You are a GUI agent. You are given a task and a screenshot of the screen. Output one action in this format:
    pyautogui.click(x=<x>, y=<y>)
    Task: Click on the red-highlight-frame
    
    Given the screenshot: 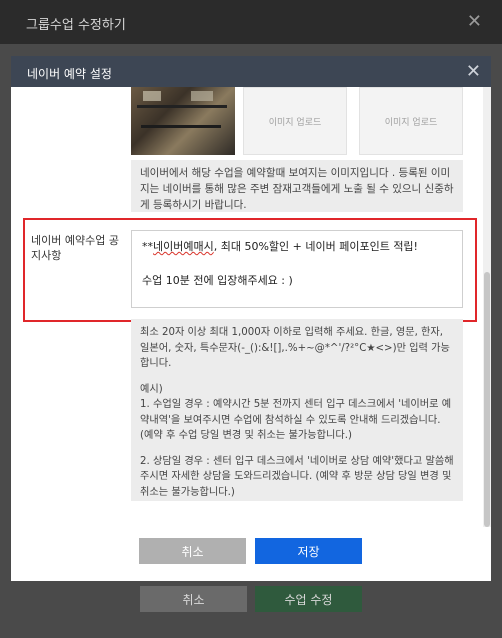 What is the action you would take?
    pyautogui.click(x=250, y=270)
    